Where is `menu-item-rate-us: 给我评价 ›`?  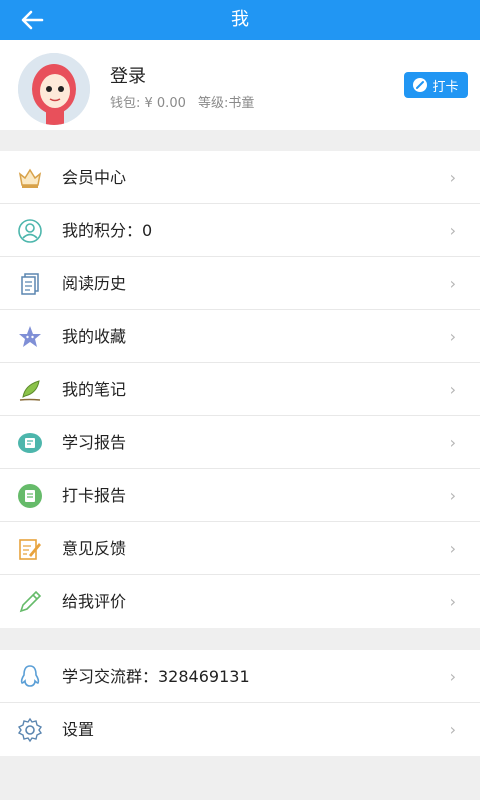 menu-item-rate-us: 给我评价 › is located at coordinates (240, 601).